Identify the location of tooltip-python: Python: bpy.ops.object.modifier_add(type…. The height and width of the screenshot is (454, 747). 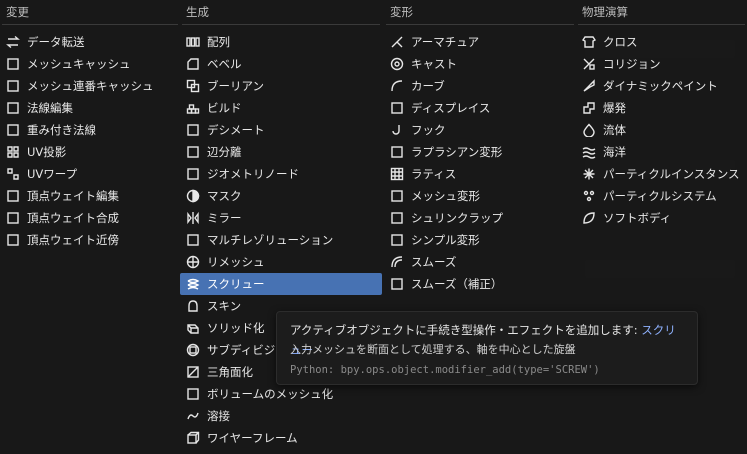
(445, 370).